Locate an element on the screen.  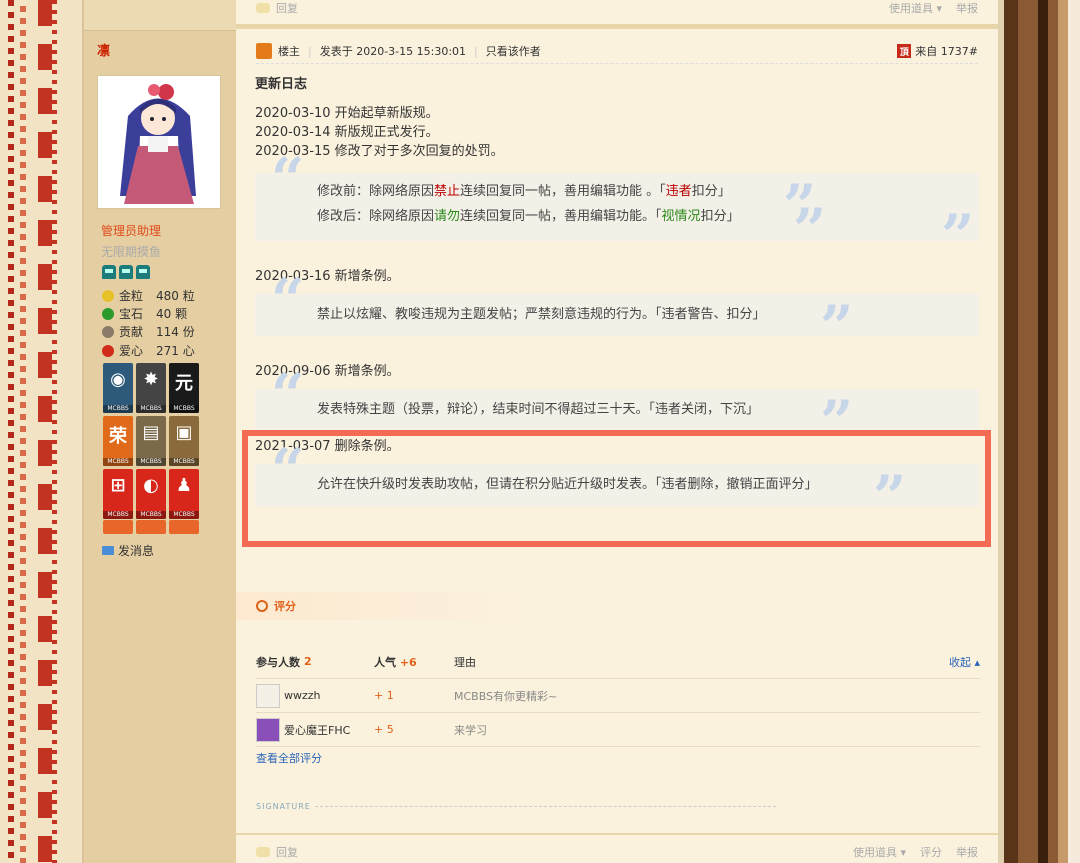
post-title: 更新日志 is located at coordinates (281, 84).